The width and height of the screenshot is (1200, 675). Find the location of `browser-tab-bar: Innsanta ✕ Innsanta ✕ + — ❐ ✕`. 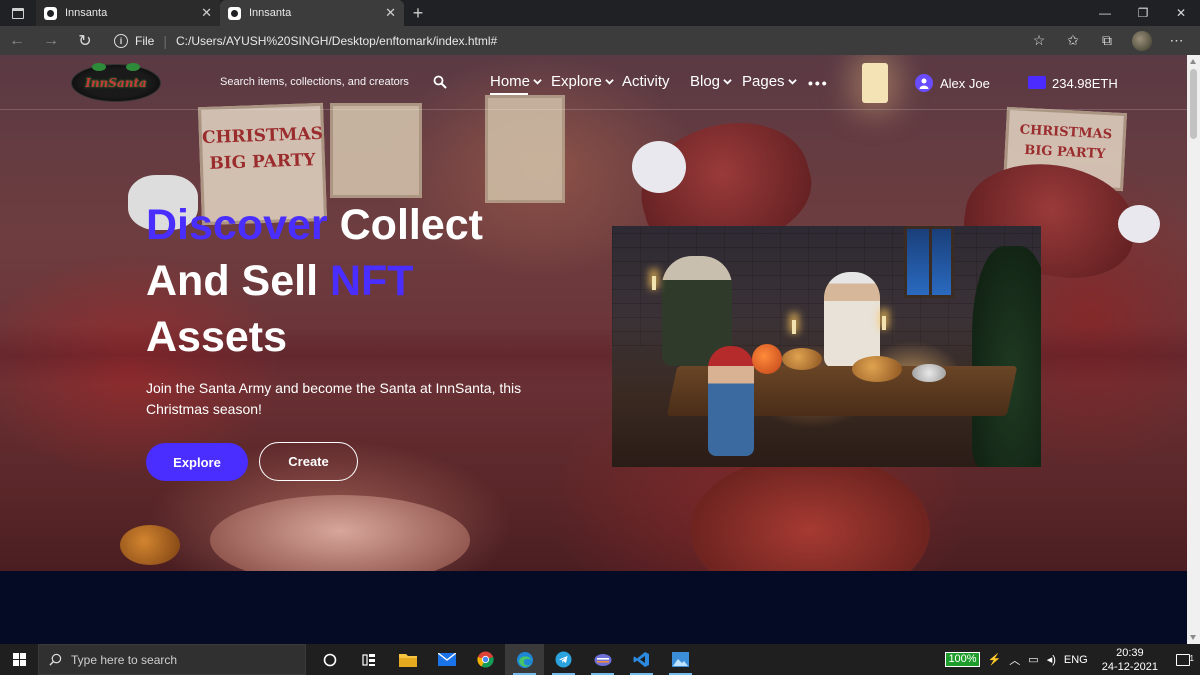

browser-tab-bar: Innsanta ✕ Innsanta ✕ + — ❐ ✕ is located at coordinates (600, 13).